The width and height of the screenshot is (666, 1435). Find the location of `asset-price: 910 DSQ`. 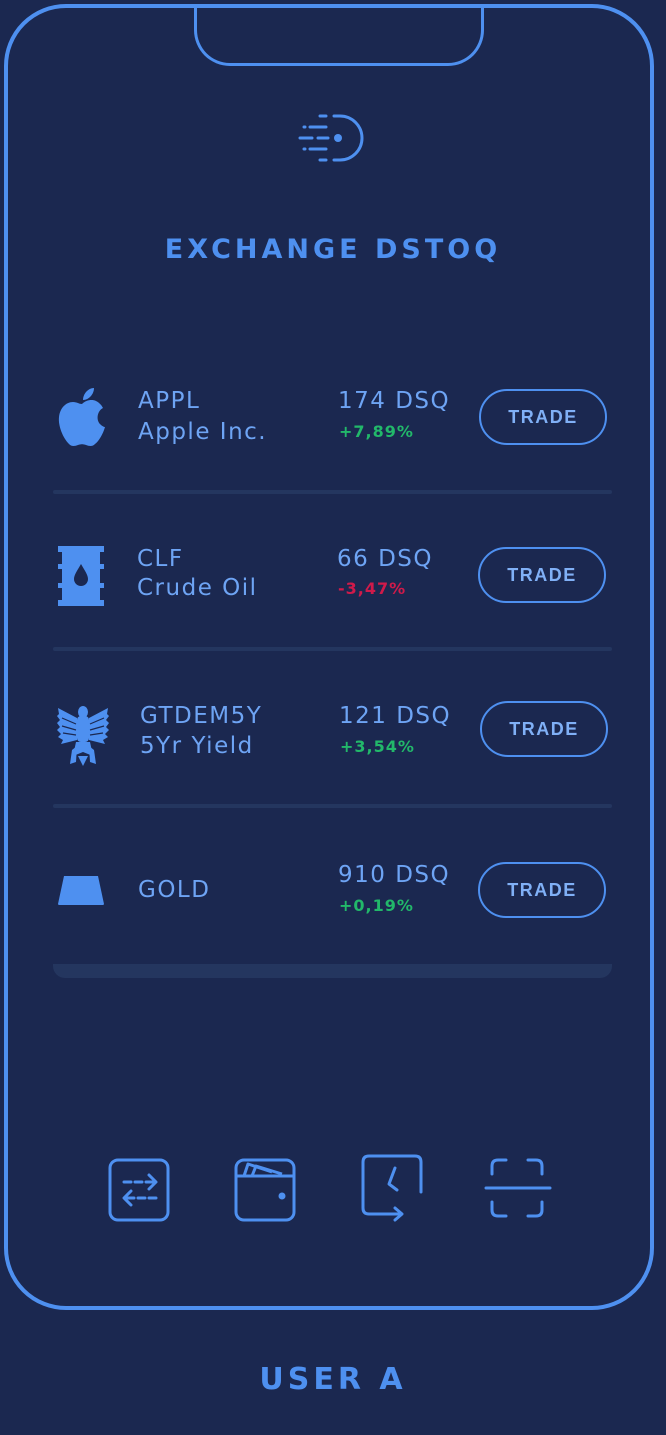

asset-price: 910 DSQ is located at coordinates (394, 875).